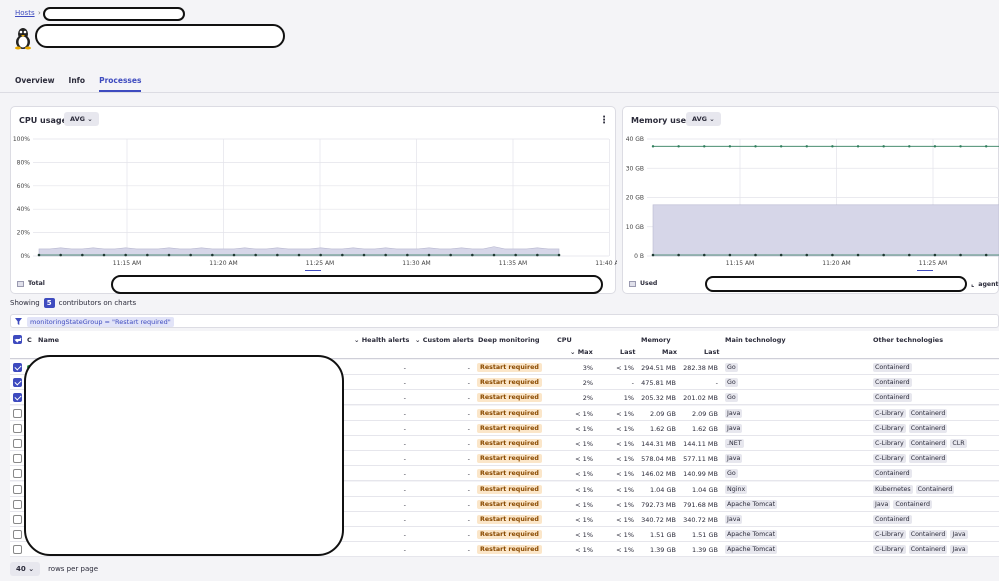  Describe the element at coordinates (734, 443) in the screenshot. I see `technology-tag: .NET` at that location.